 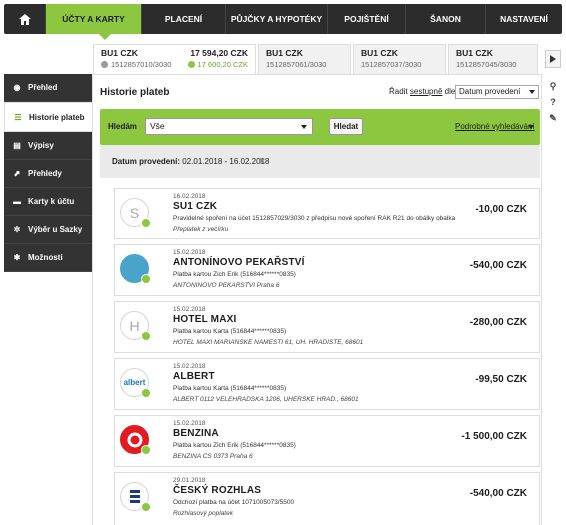 I want to click on account-balance: 17 594,20 CZK, so click(x=219, y=53).